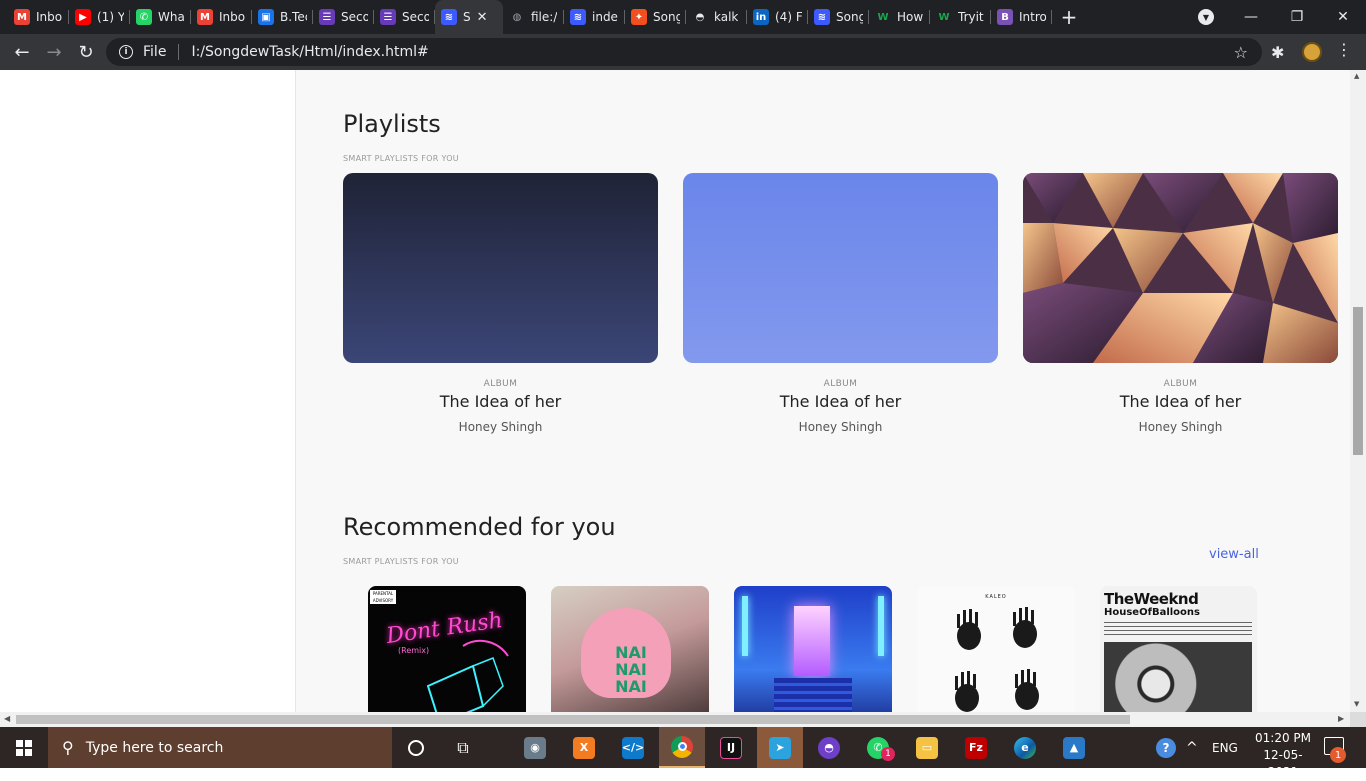 The width and height of the screenshot is (1366, 781). What do you see at coordinates (927, 747) in the screenshot?
I see `file-explorer-icon: ▭` at bounding box center [927, 747].